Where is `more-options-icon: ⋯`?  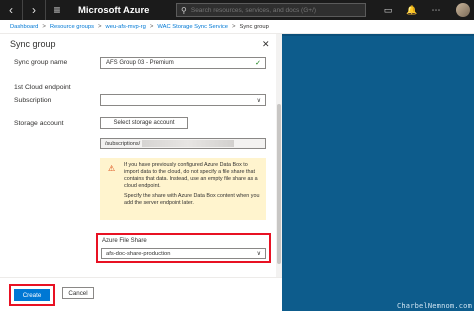
more-options-icon: ⋯ is located at coordinates (436, 10).